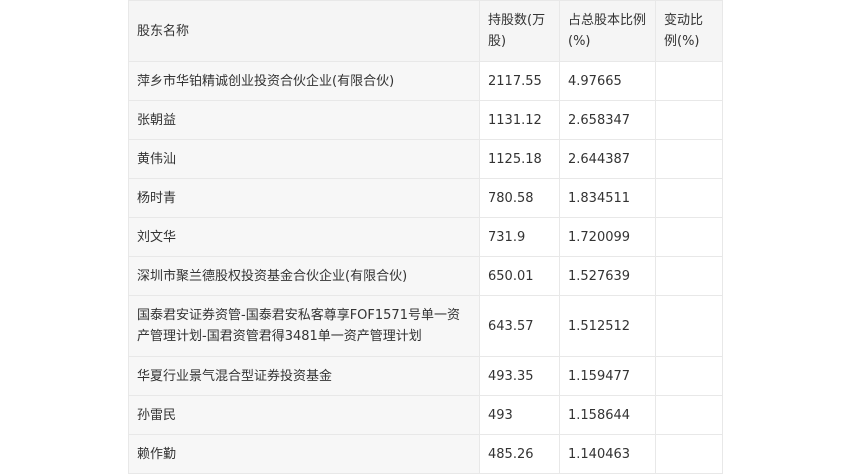  Describe the element at coordinates (607, 376) in the screenshot. I see `ratio-cell: 1.159477` at that location.